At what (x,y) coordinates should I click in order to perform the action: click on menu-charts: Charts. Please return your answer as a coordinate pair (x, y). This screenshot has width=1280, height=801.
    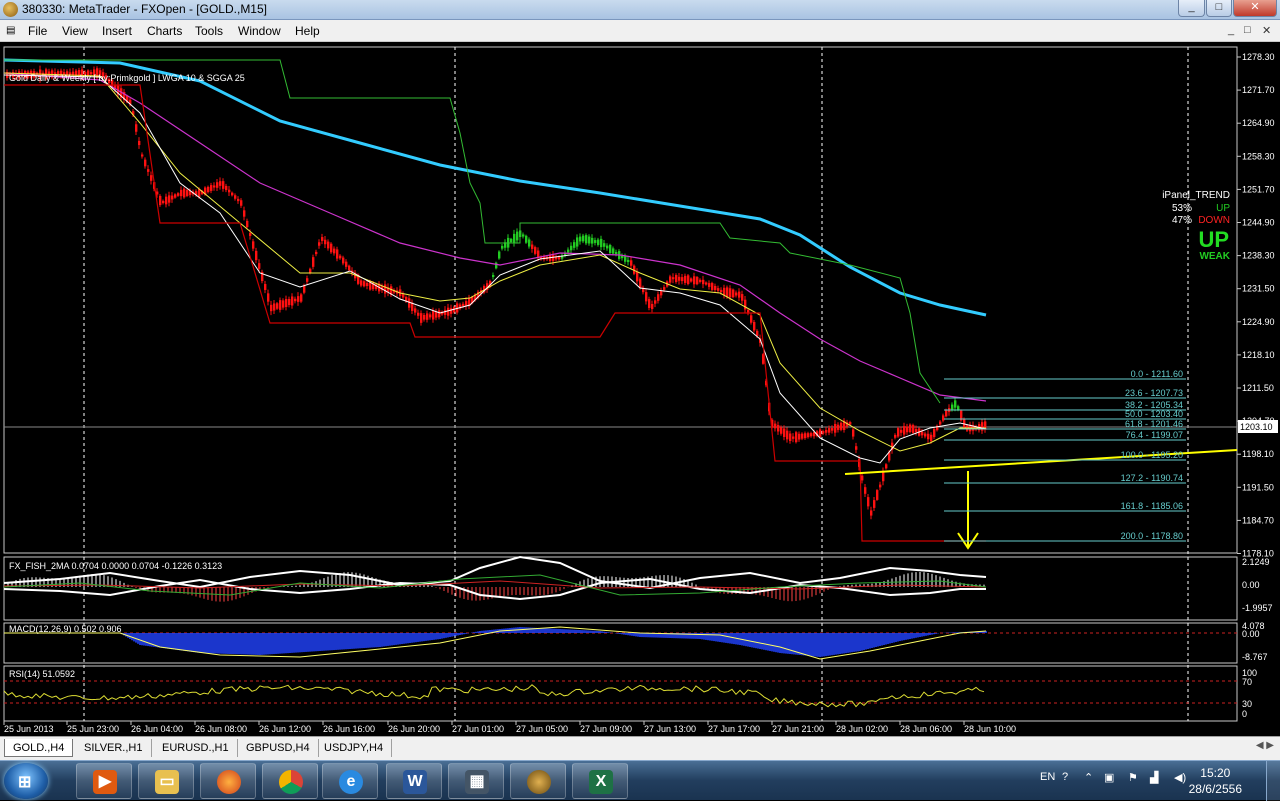
    Looking at the image, I should click on (164, 31).